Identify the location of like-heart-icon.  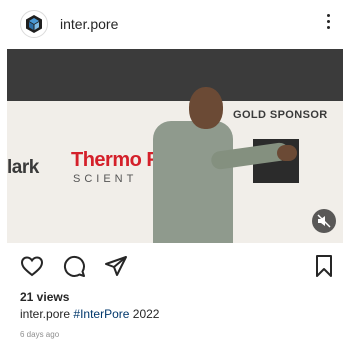
(32, 266).